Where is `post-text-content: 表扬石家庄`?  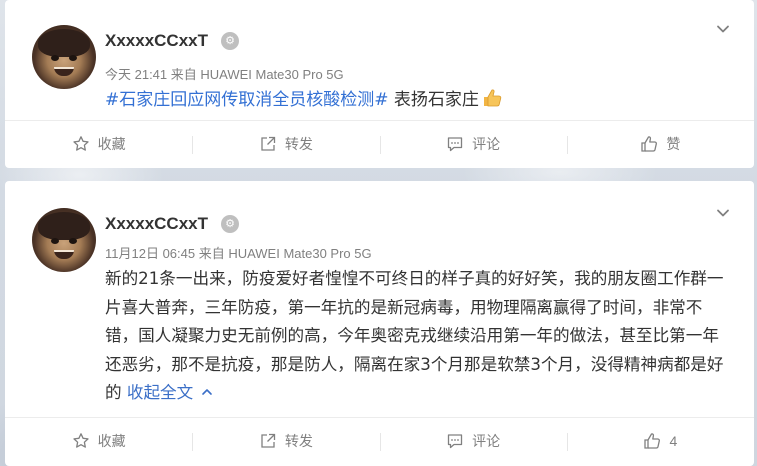 post-text-content: 表扬石家庄 is located at coordinates (433, 100).